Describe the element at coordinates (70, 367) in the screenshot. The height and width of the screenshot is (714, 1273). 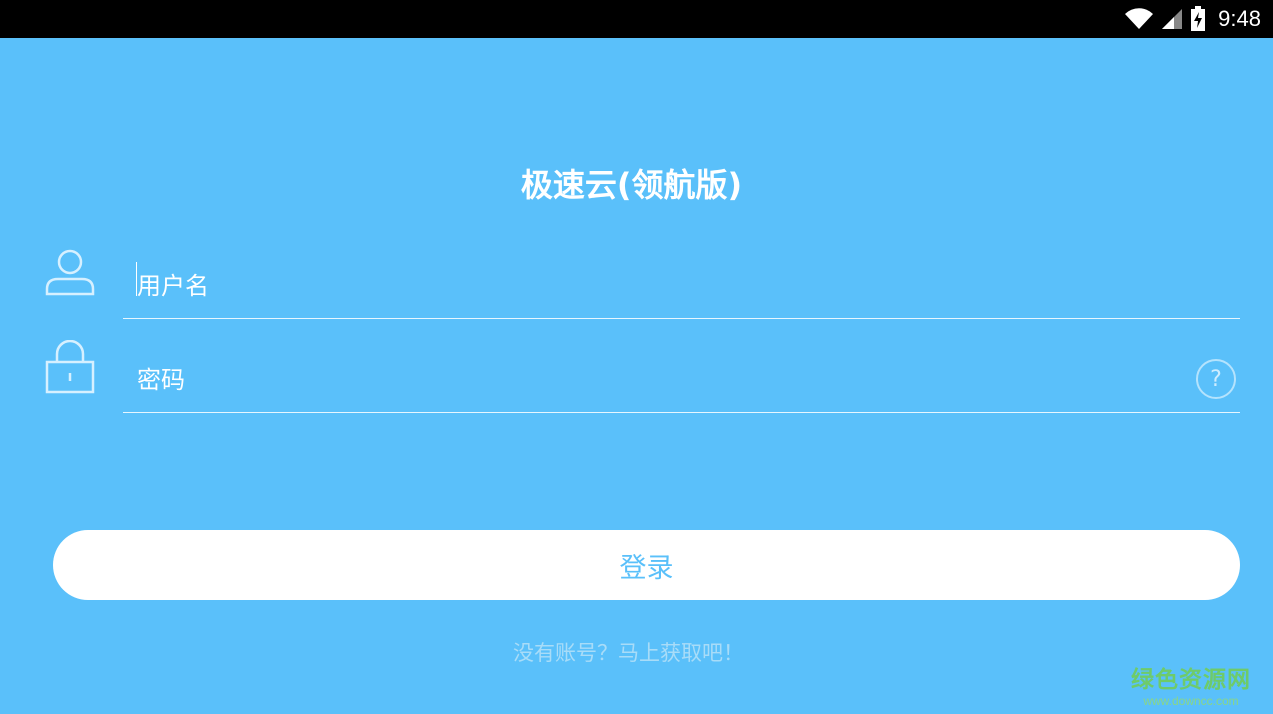
I see `lock-icon` at that location.